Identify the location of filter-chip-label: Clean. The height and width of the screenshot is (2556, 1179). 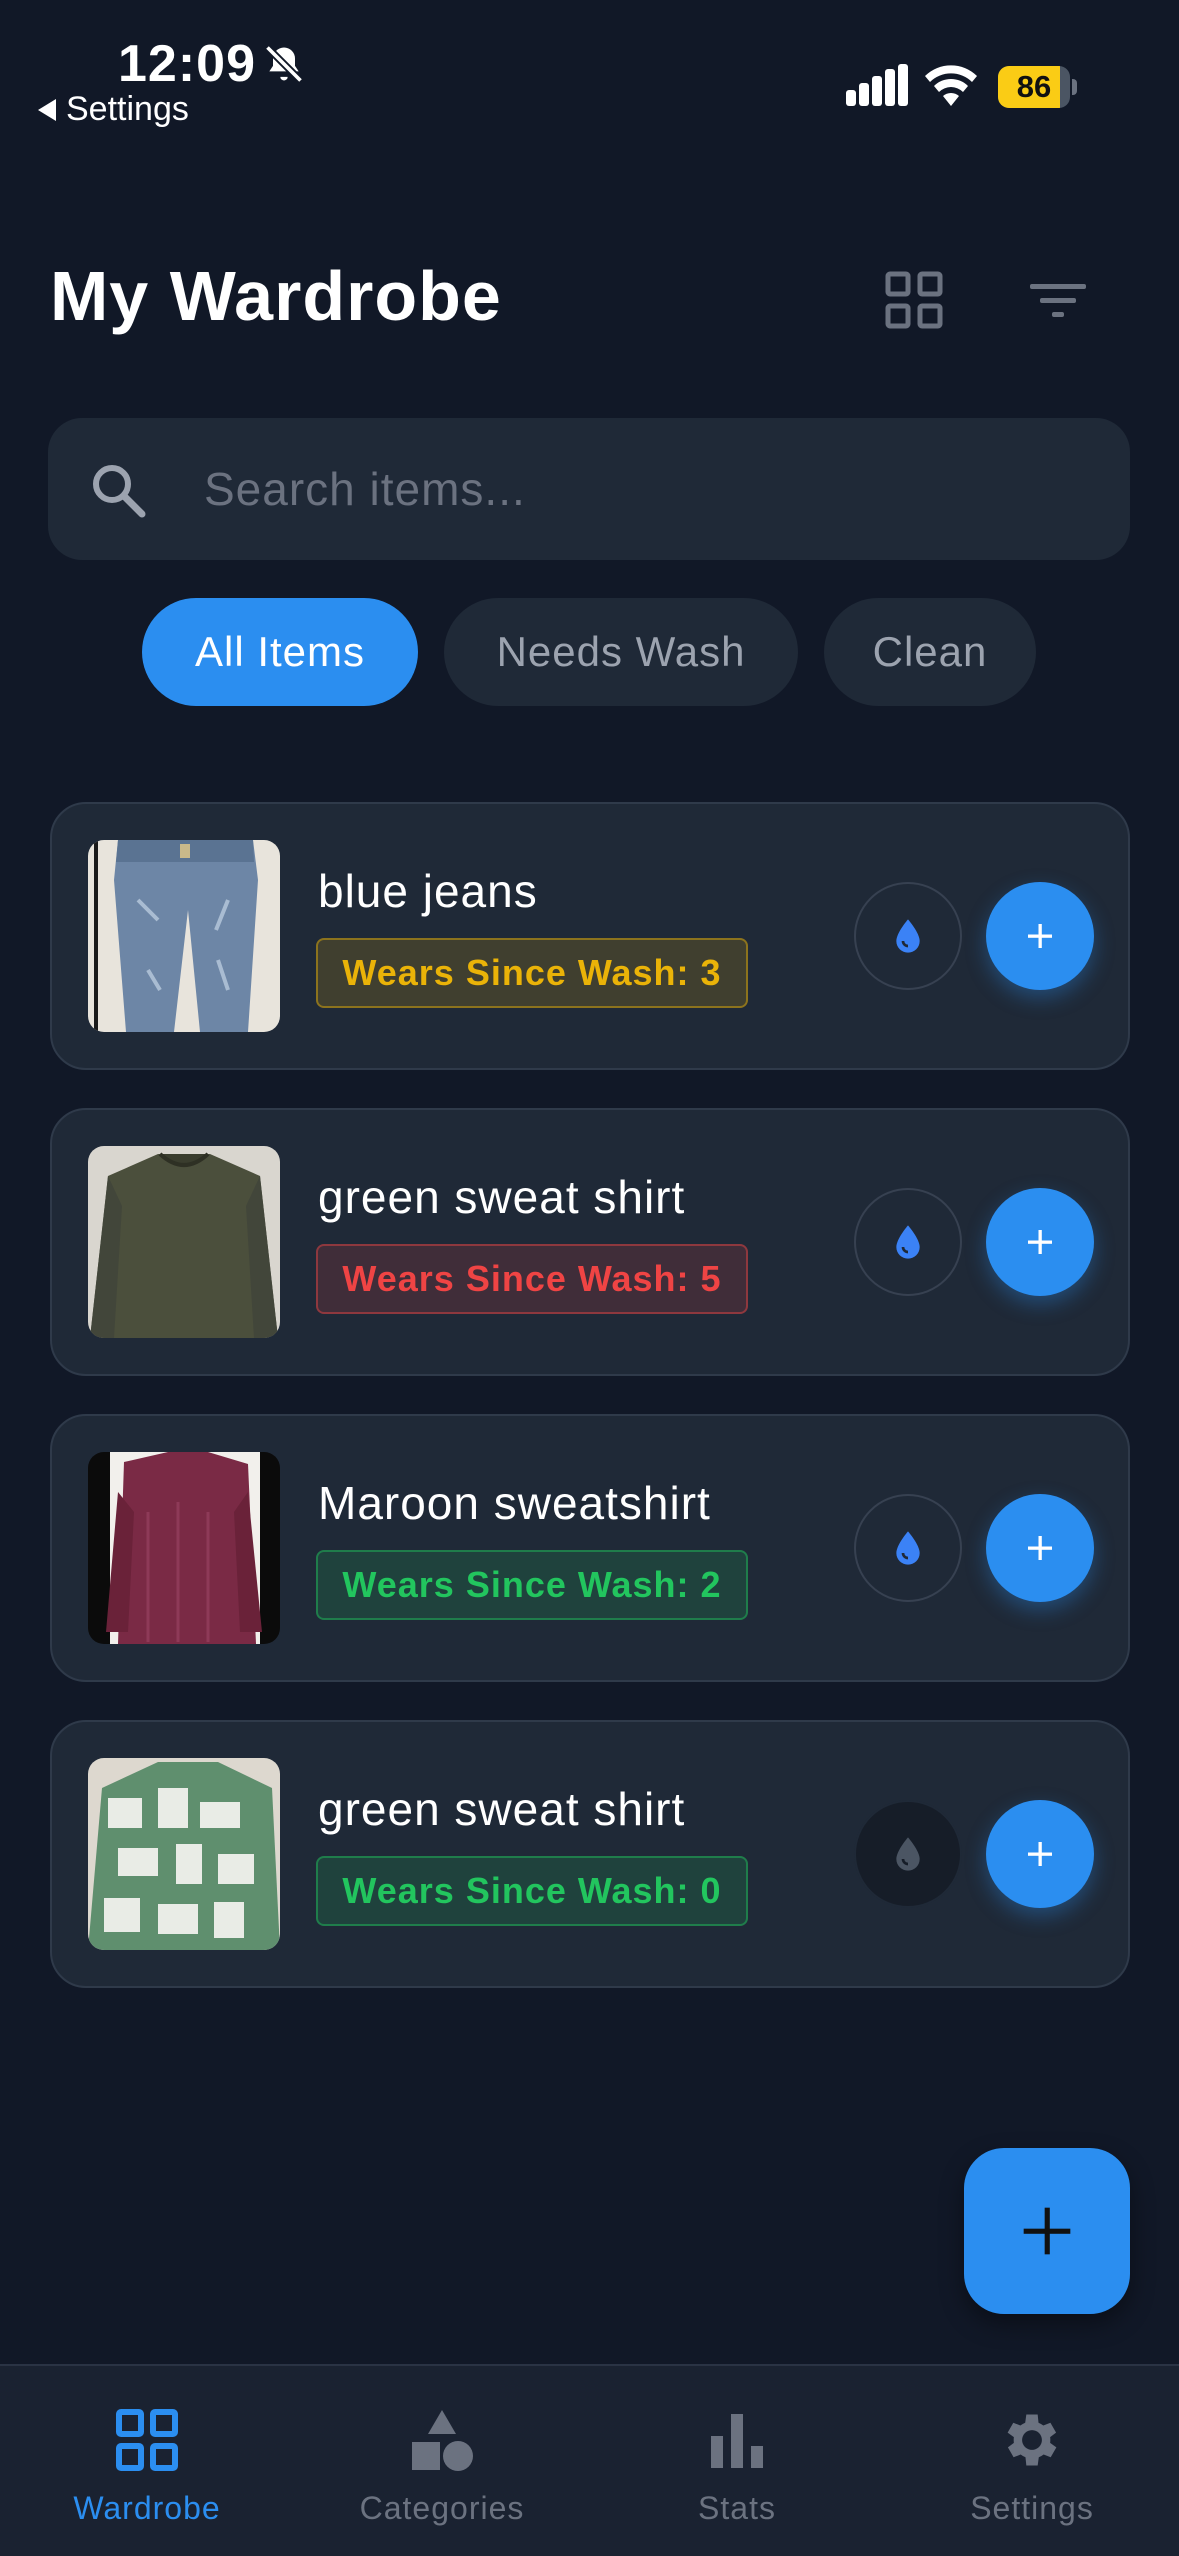
(930, 651).